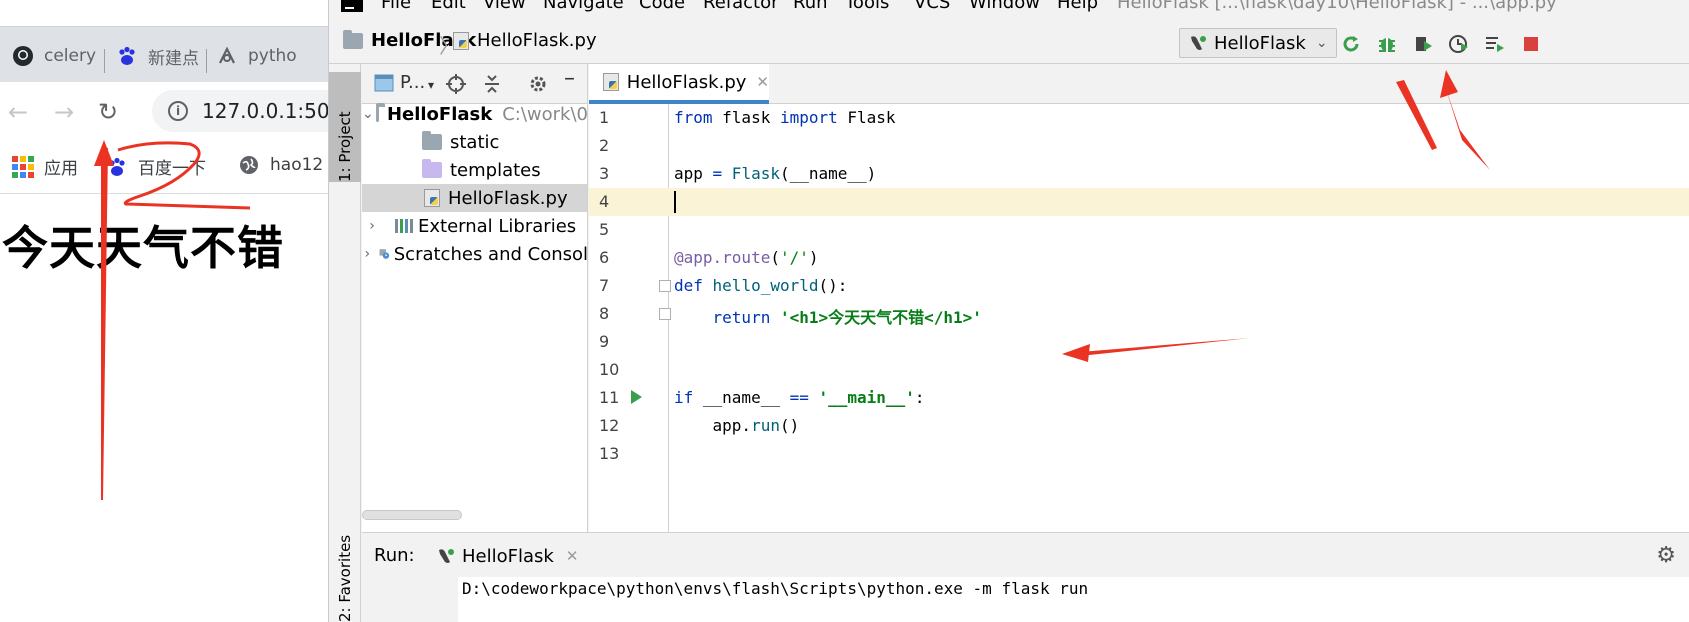  I want to click on bookmark-hao123: hao12, so click(280, 165).